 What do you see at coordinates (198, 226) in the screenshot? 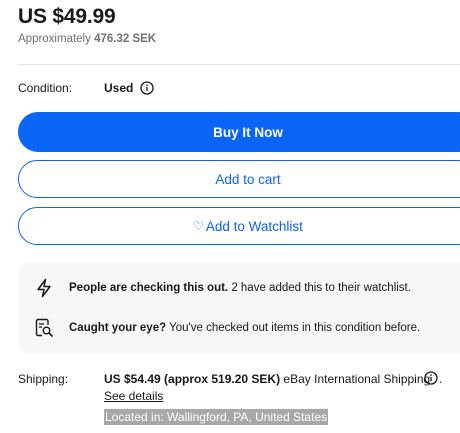
I see `heart-icon: ♡` at bounding box center [198, 226].